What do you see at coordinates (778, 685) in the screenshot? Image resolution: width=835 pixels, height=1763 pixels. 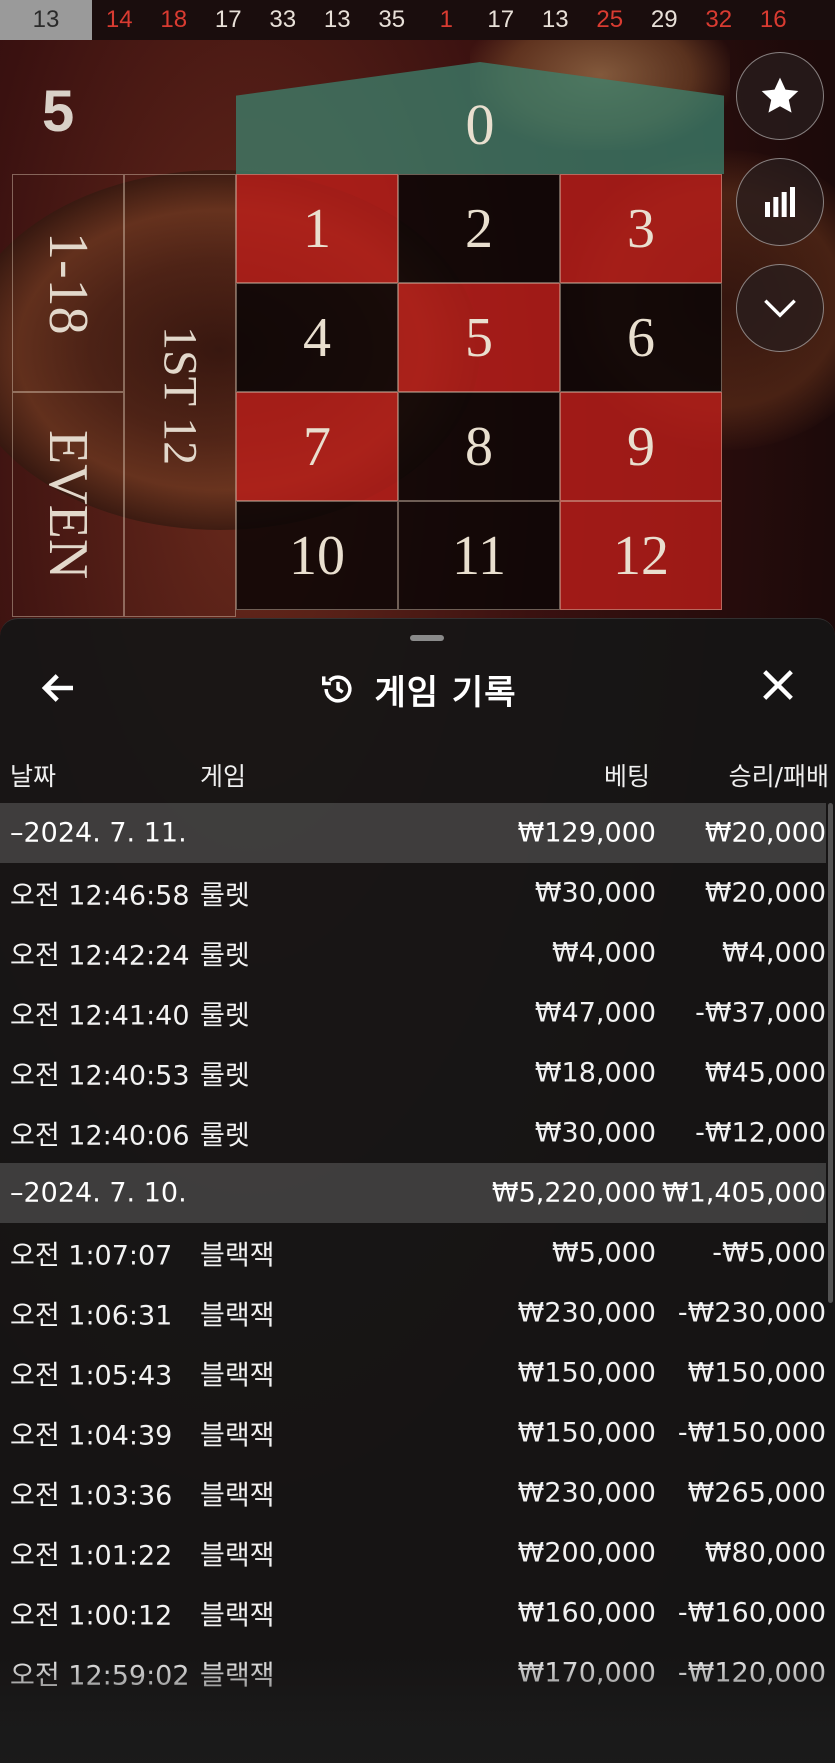 I see `close-icon` at bounding box center [778, 685].